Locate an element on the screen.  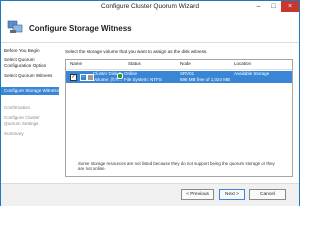
maximize-button: □ is located at coordinates (273, 6).